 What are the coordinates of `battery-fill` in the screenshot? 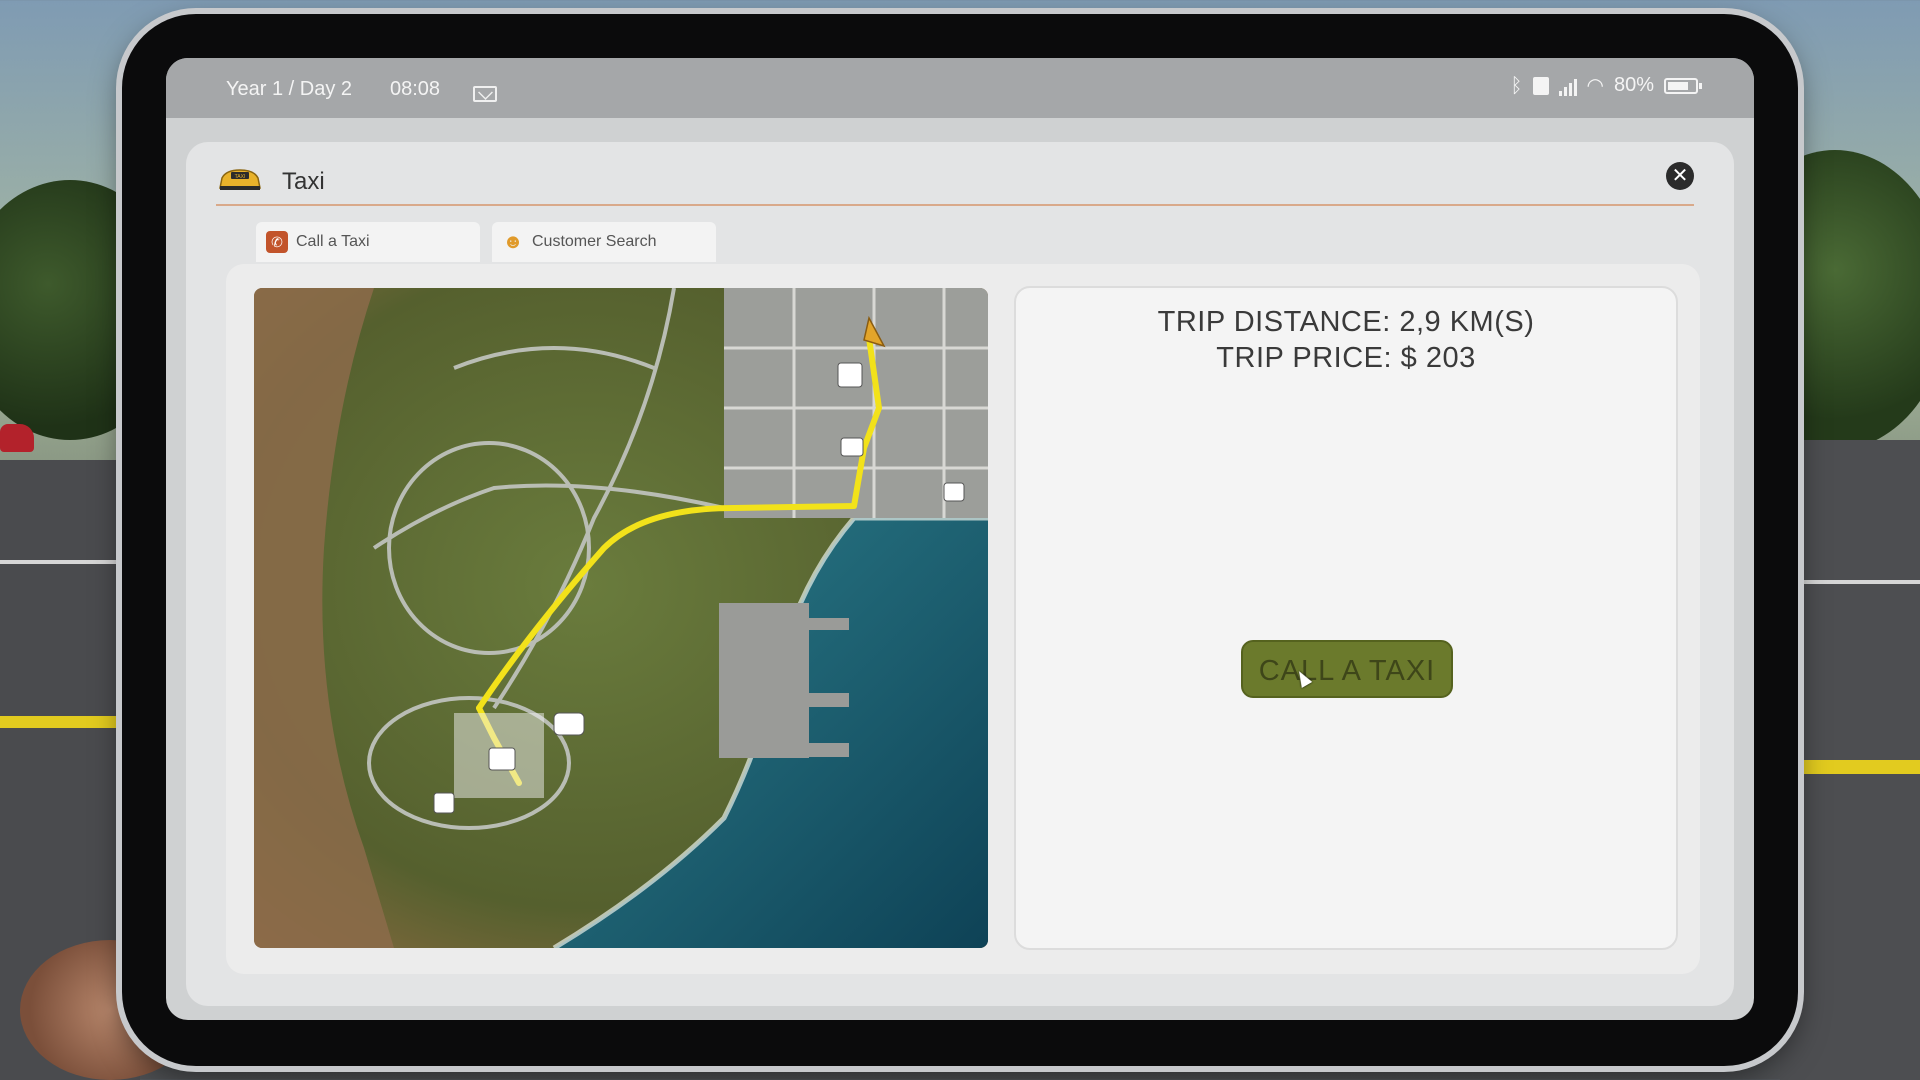 It's located at (1678, 85).